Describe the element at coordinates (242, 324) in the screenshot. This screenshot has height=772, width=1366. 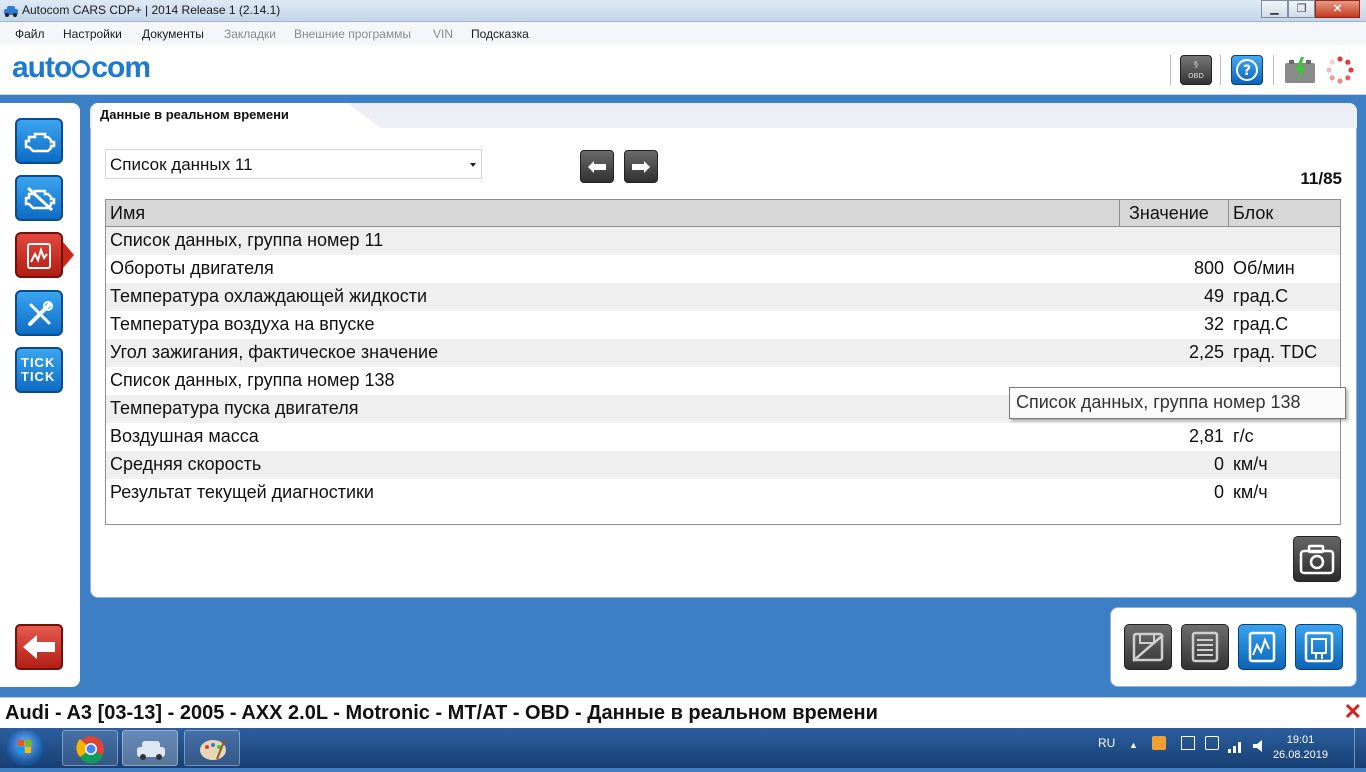
I see `row-name: Температура воздуха на впуске` at that location.